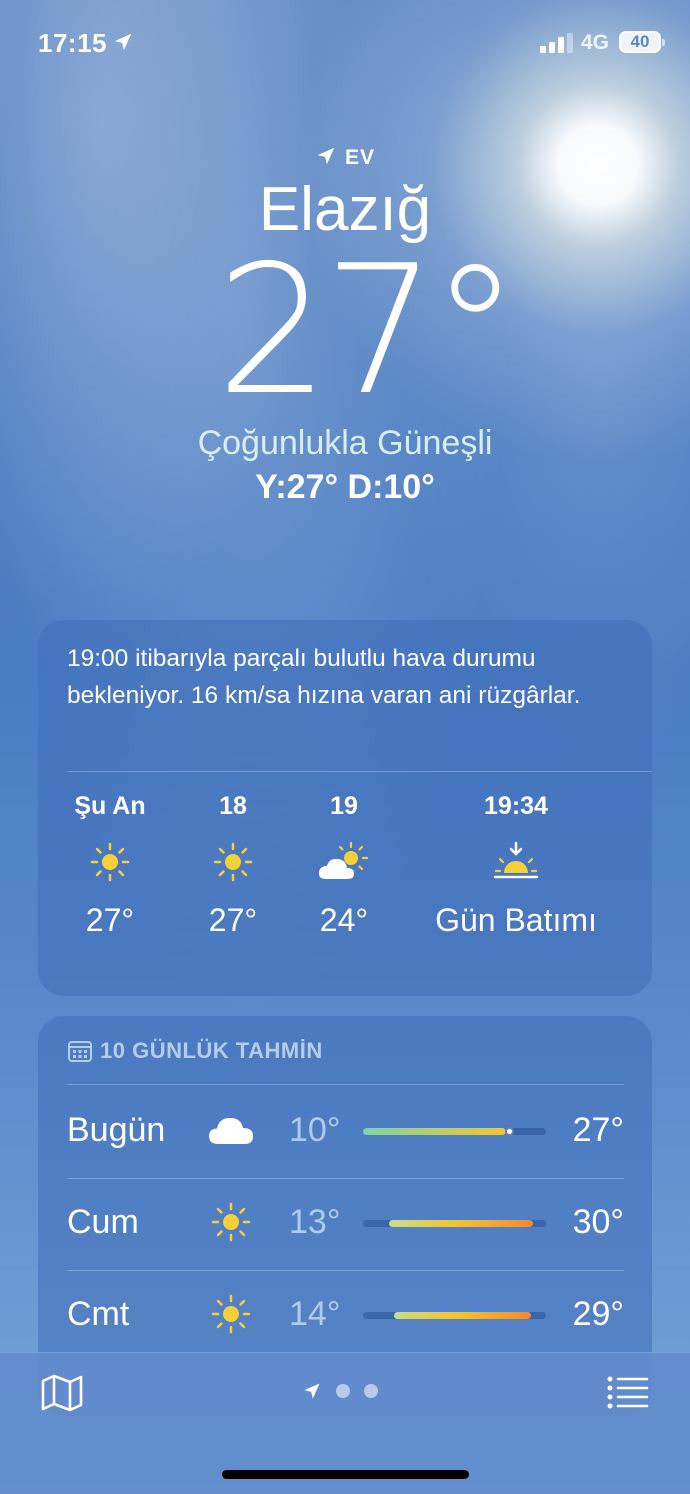 Image resolution: width=690 pixels, height=1494 pixels. Describe the element at coordinates (359, 157) in the screenshot. I see `location-tag: EV` at that location.